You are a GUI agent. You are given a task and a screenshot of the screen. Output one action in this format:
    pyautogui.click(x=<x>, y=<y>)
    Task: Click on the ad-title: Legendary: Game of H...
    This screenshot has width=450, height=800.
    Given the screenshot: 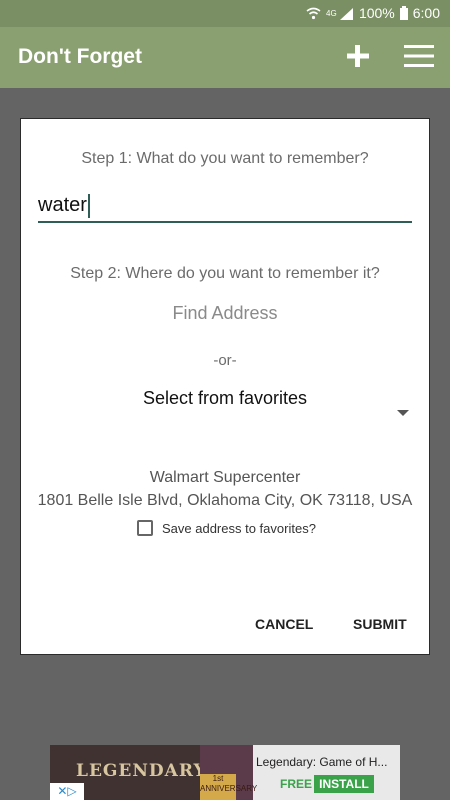 What is the action you would take?
    pyautogui.click(x=322, y=762)
    